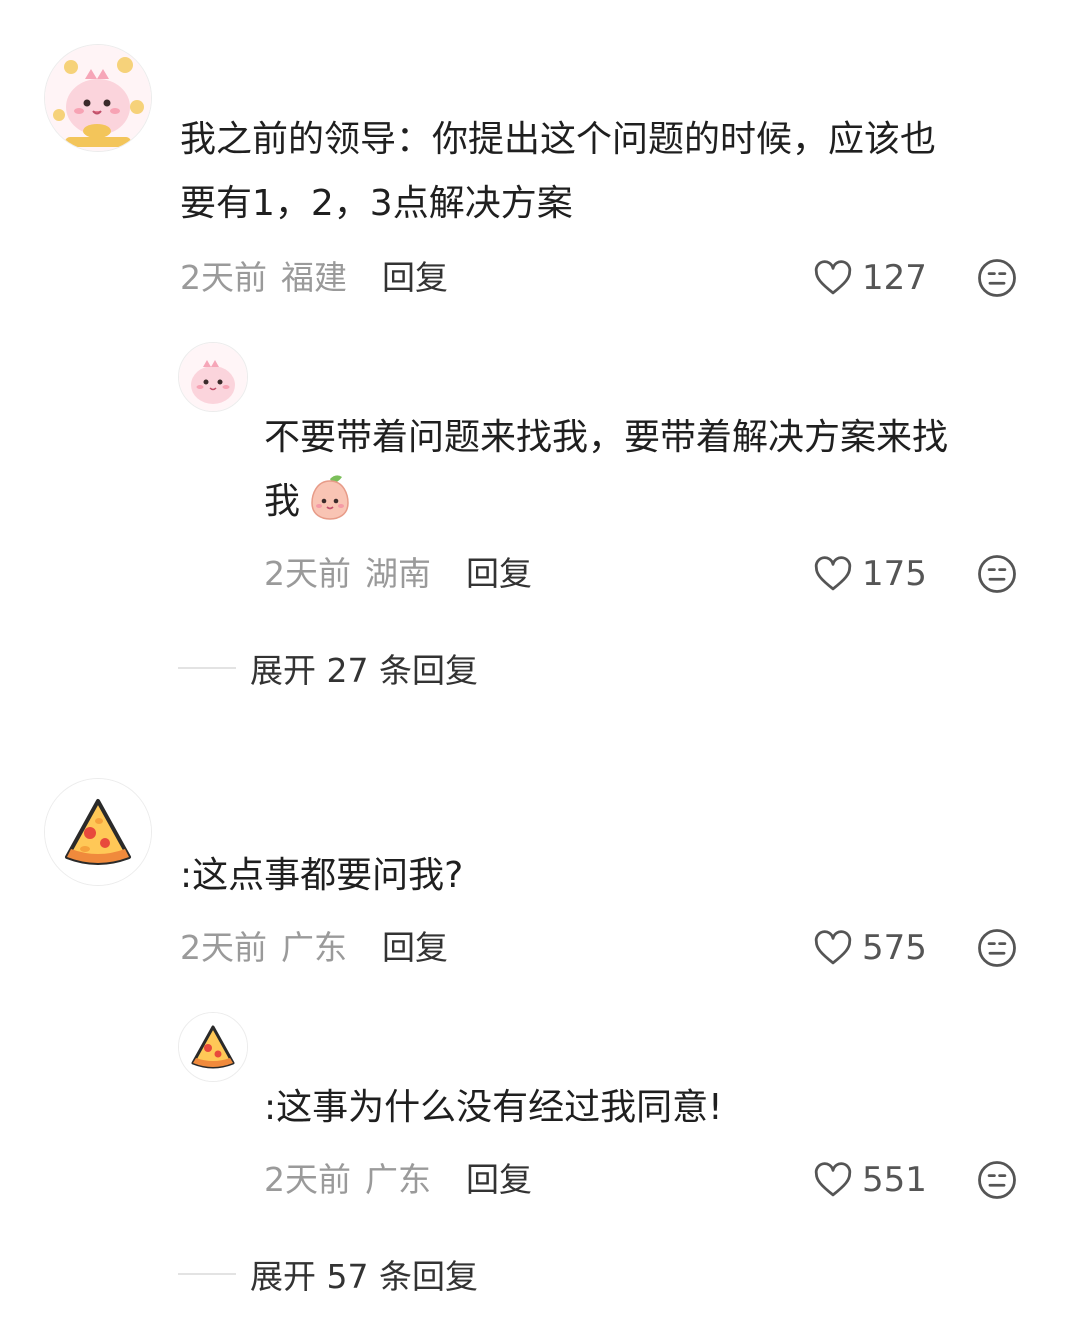 The image size is (1080, 1321). I want to click on like-count: 127, so click(894, 278).